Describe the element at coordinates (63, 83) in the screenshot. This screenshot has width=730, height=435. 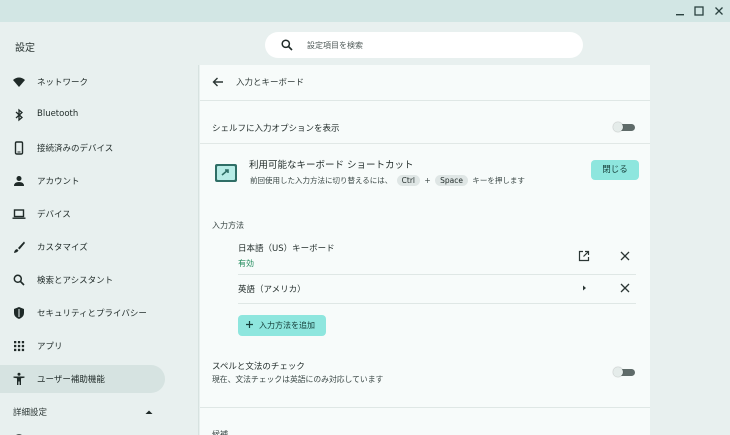
I see `sidebar-item-label: ネットワーク` at that location.